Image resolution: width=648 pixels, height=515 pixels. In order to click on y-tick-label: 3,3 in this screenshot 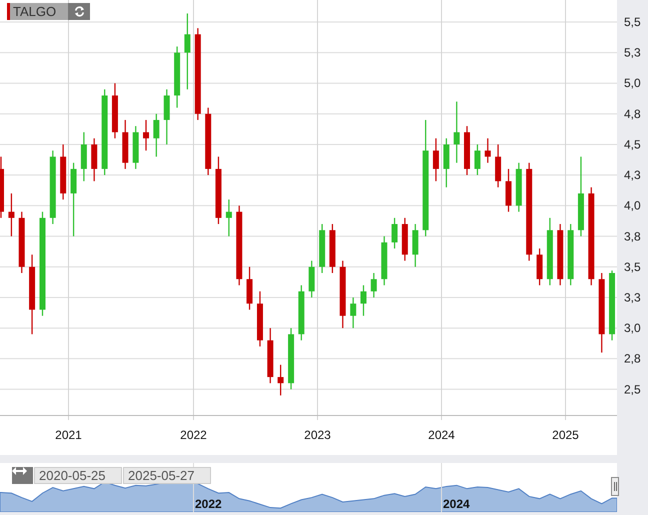, I will do `click(632, 297)`.